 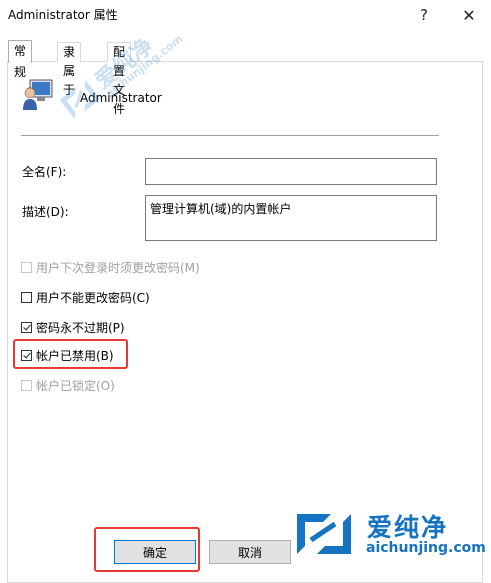 I want to click on cancel-button: 取消, so click(x=250, y=552).